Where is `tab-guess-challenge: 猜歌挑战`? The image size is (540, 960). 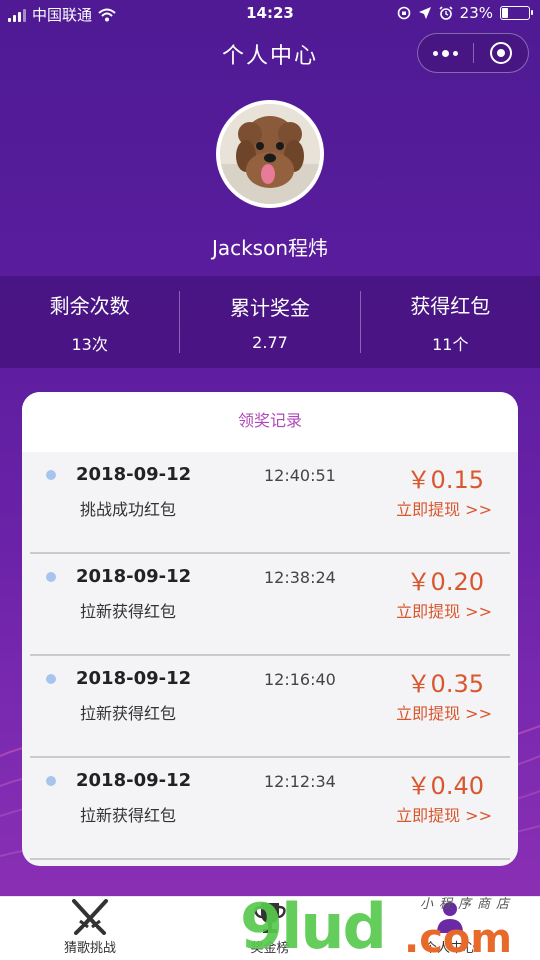 tab-guess-challenge: 猜歌挑战 is located at coordinates (90, 928).